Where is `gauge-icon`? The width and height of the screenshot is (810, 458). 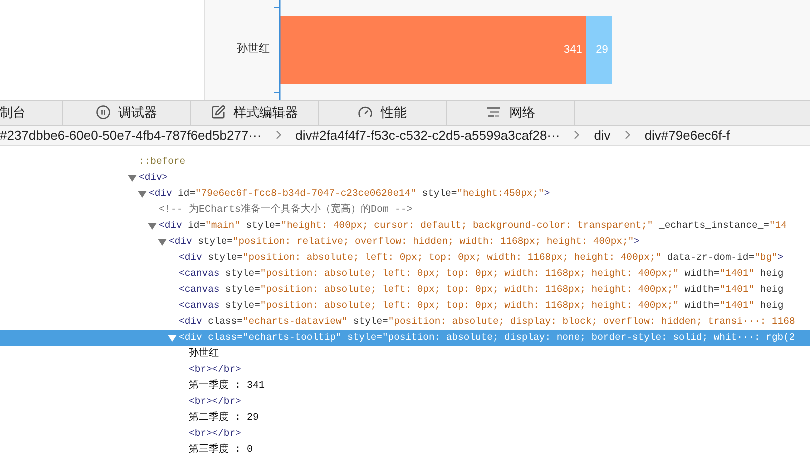
gauge-icon is located at coordinates (365, 112).